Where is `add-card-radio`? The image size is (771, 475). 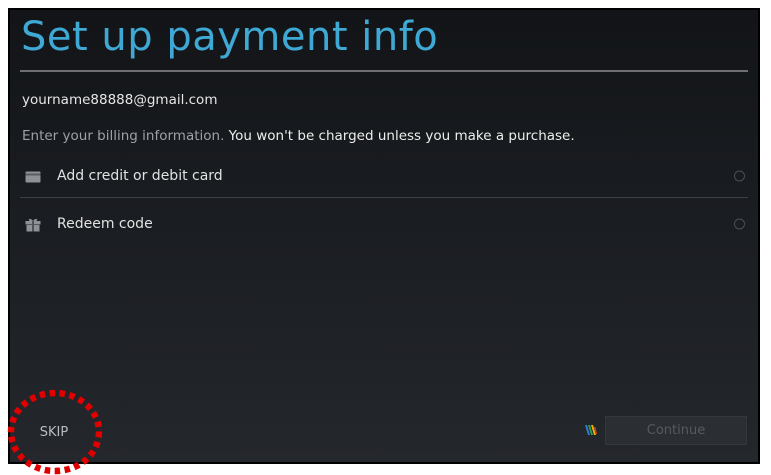 add-card-radio is located at coordinates (739, 176).